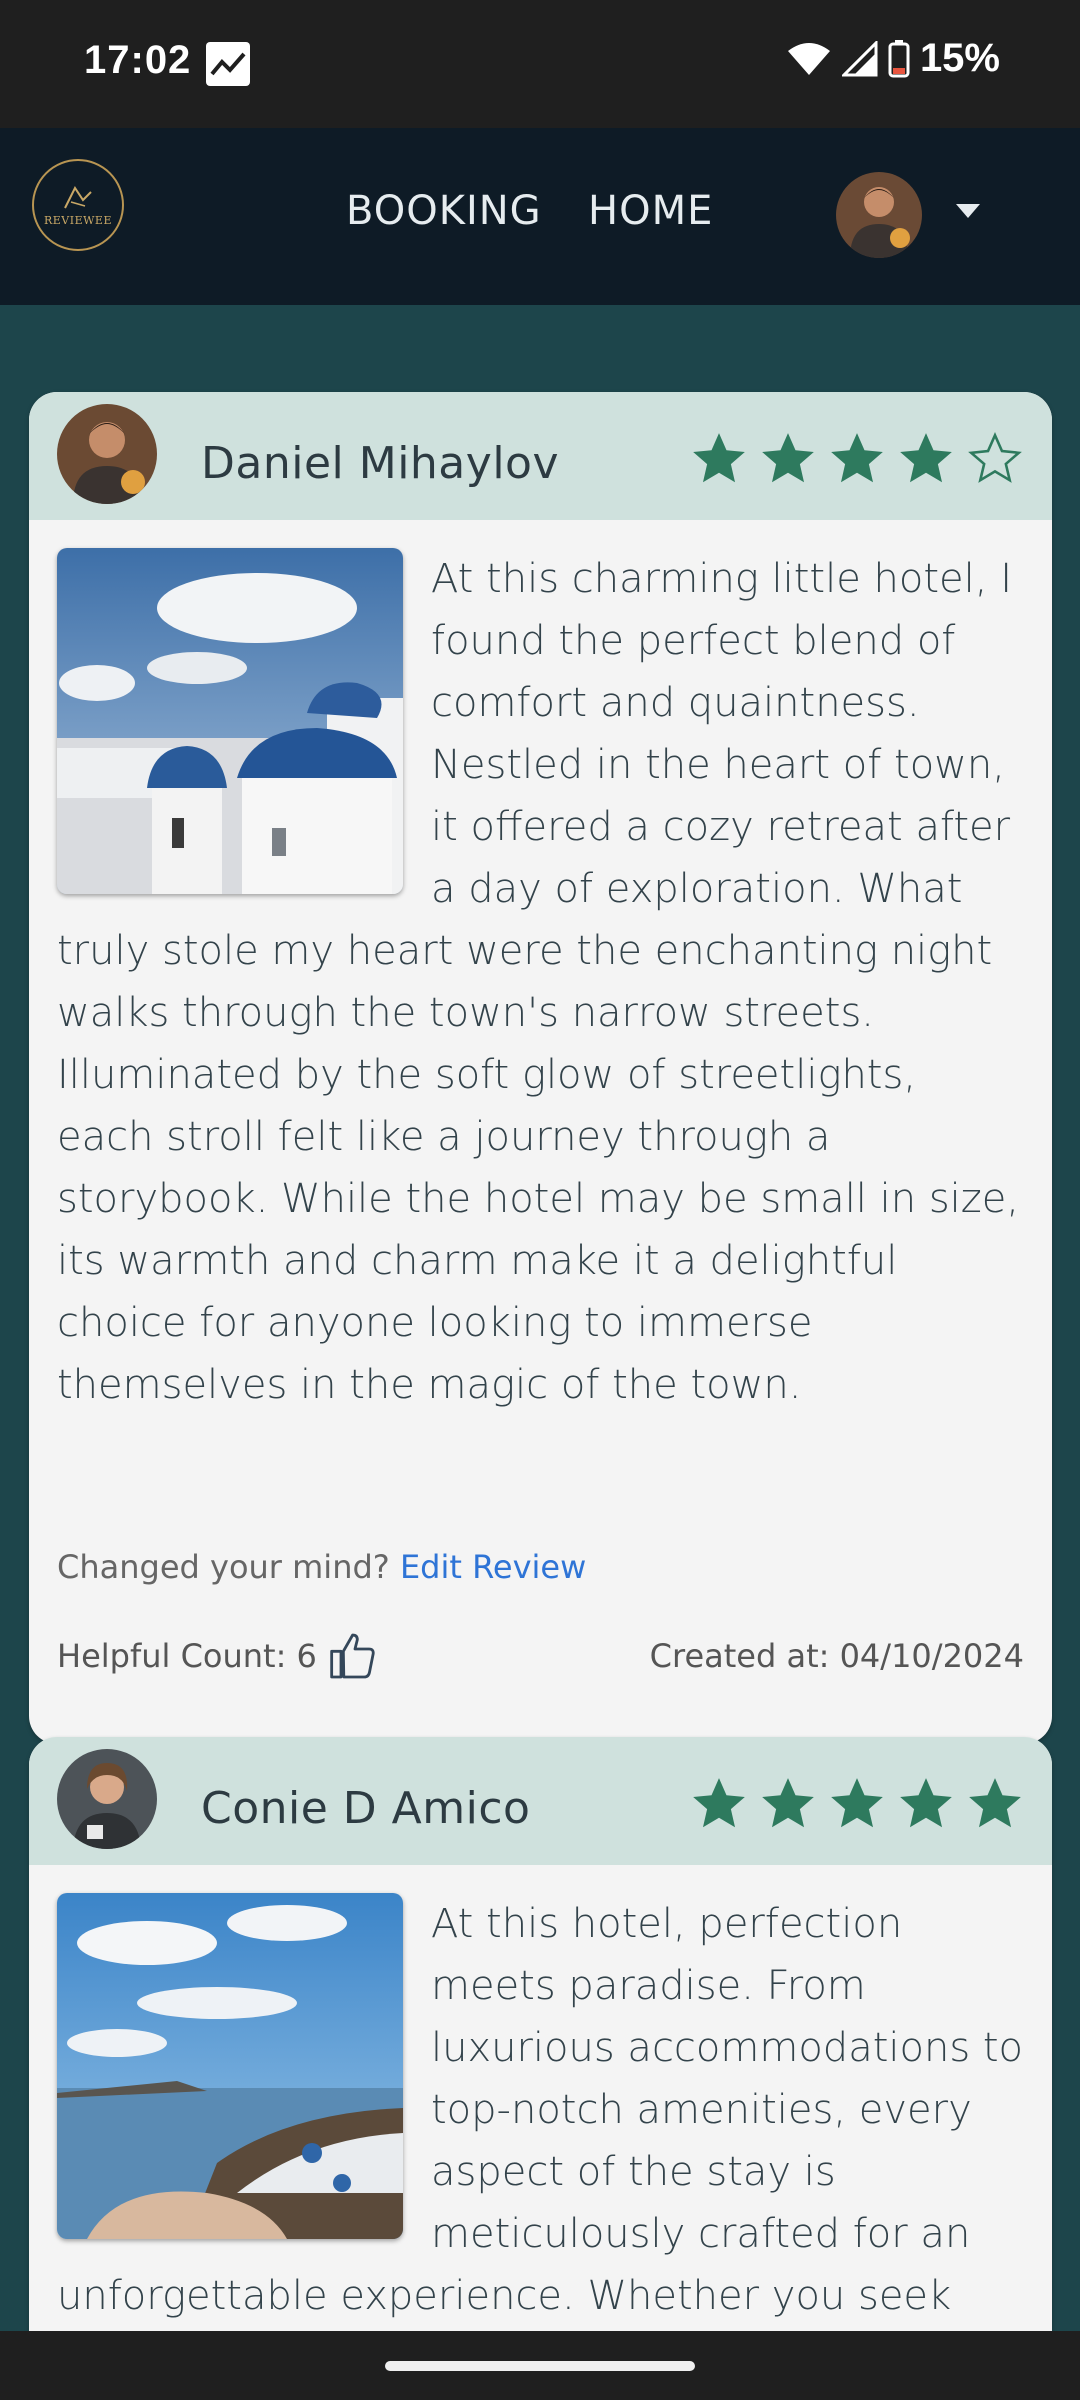 The width and height of the screenshot is (1080, 2400). I want to click on status-time: 17:02, so click(138, 60).